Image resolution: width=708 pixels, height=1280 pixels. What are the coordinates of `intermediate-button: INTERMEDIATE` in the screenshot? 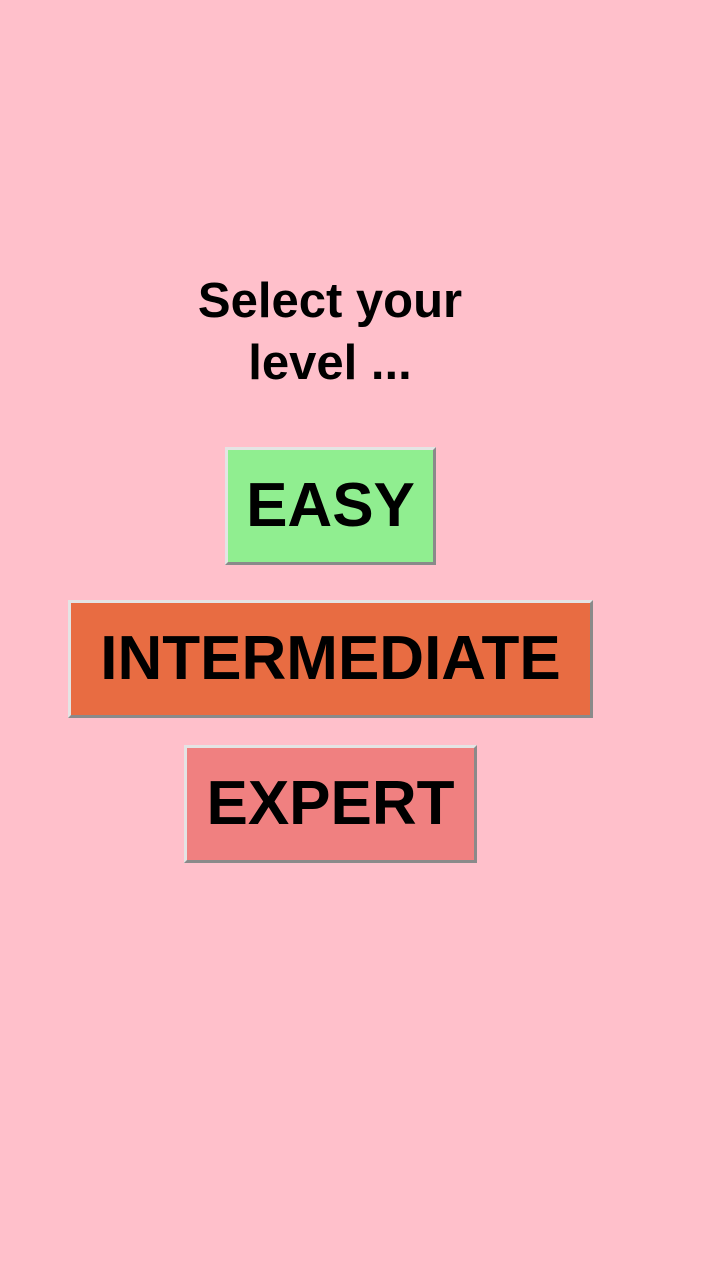 It's located at (330, 659).